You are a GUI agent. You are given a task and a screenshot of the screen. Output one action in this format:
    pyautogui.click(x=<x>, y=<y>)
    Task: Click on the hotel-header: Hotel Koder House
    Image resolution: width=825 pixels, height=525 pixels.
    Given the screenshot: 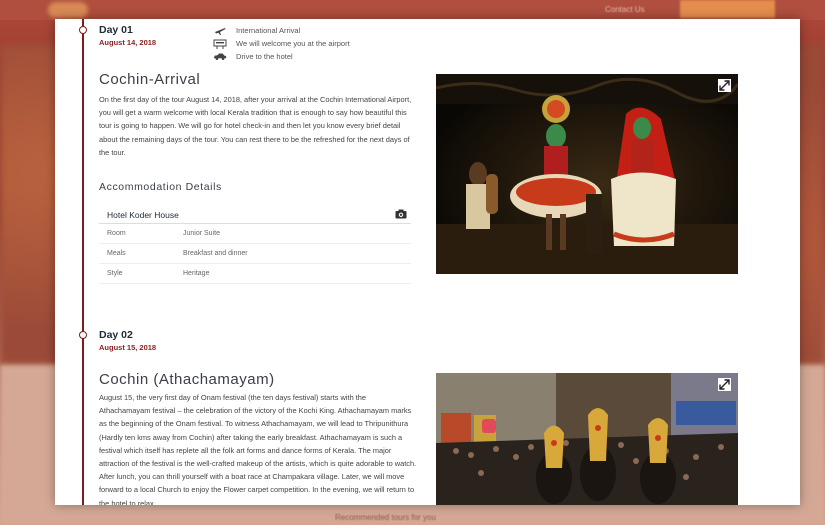 What is the action you would take?
    pyautogui.click(x=255, y=215)
    